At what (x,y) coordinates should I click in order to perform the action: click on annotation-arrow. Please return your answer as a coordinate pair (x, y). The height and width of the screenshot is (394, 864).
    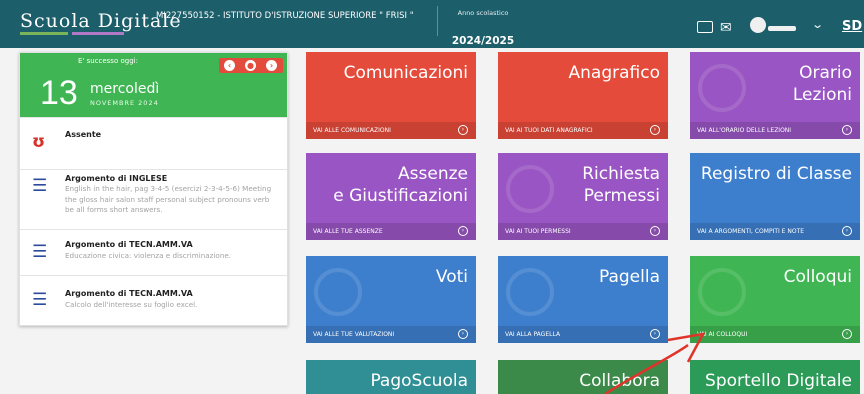
    Looking at the image, I should click on (655, 363).